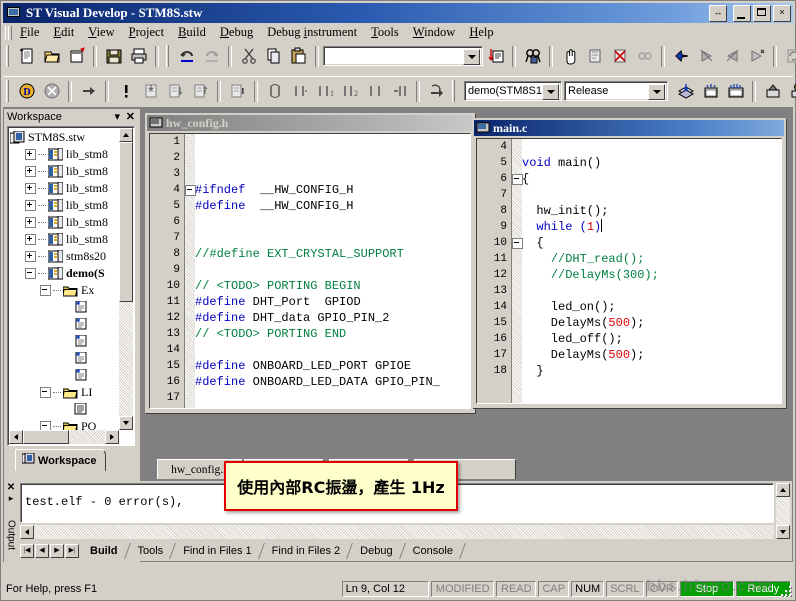 The width and height of the screenshot is (796, 601). I want to click on save-icon, so click(113, 56).